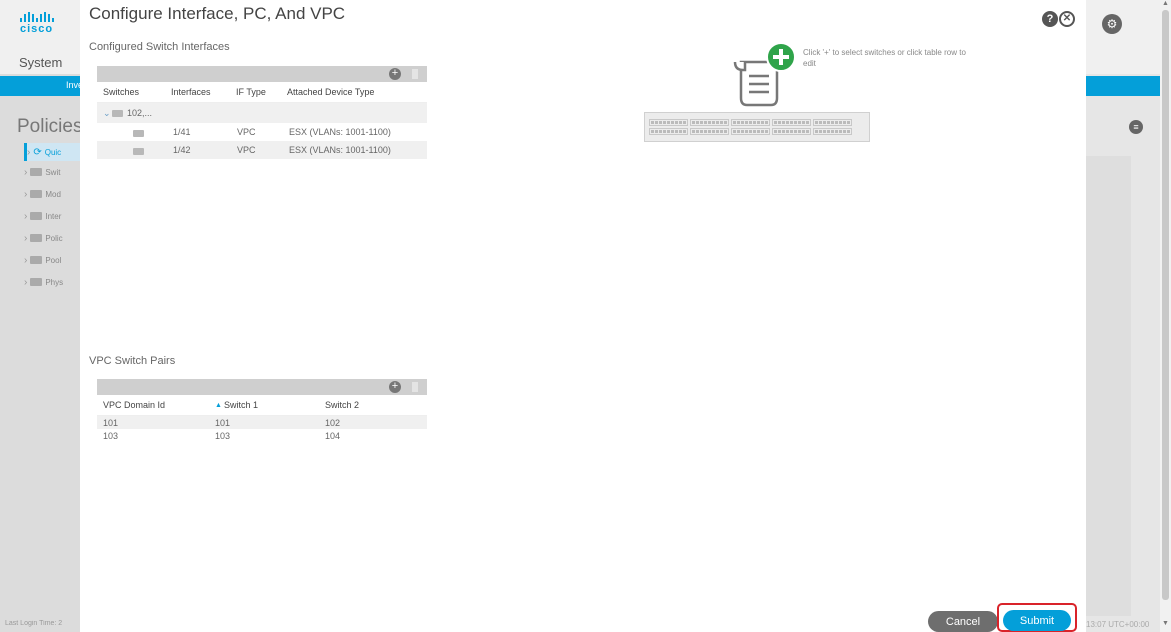 Image resolution: width=1171 pixels, height=632 pixels. I want to click on nav-item-switches: › Swit, so click(52, 172).